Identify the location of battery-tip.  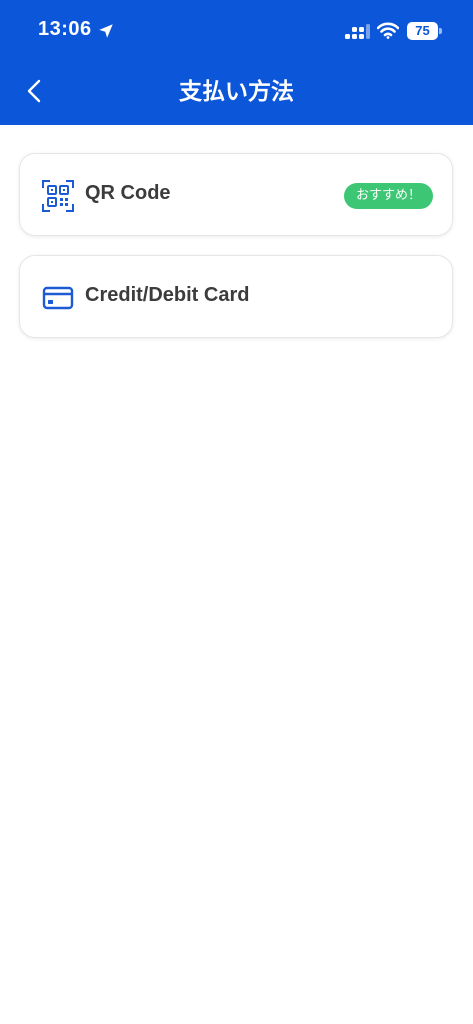
(440, 31).